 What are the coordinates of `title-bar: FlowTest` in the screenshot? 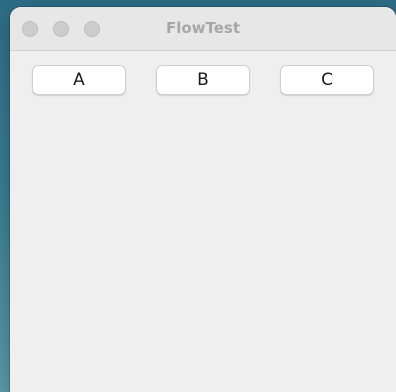 It's located at (203, 29).